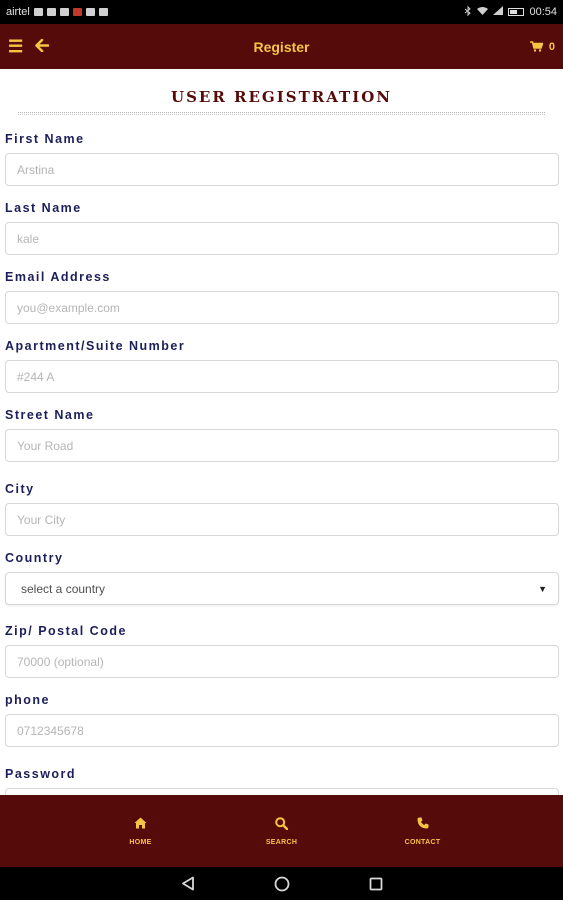  I want to click on home-circle-icon, so click(282, 884).